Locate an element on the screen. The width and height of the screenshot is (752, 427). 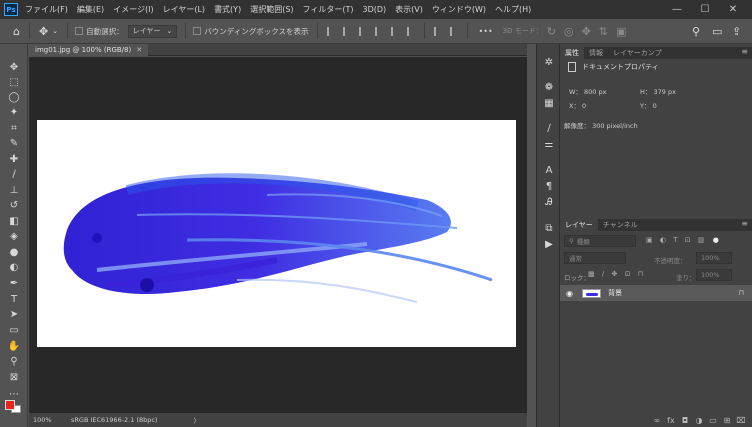
menu-type: 書式(Y) is located at coordinates (227, 9).